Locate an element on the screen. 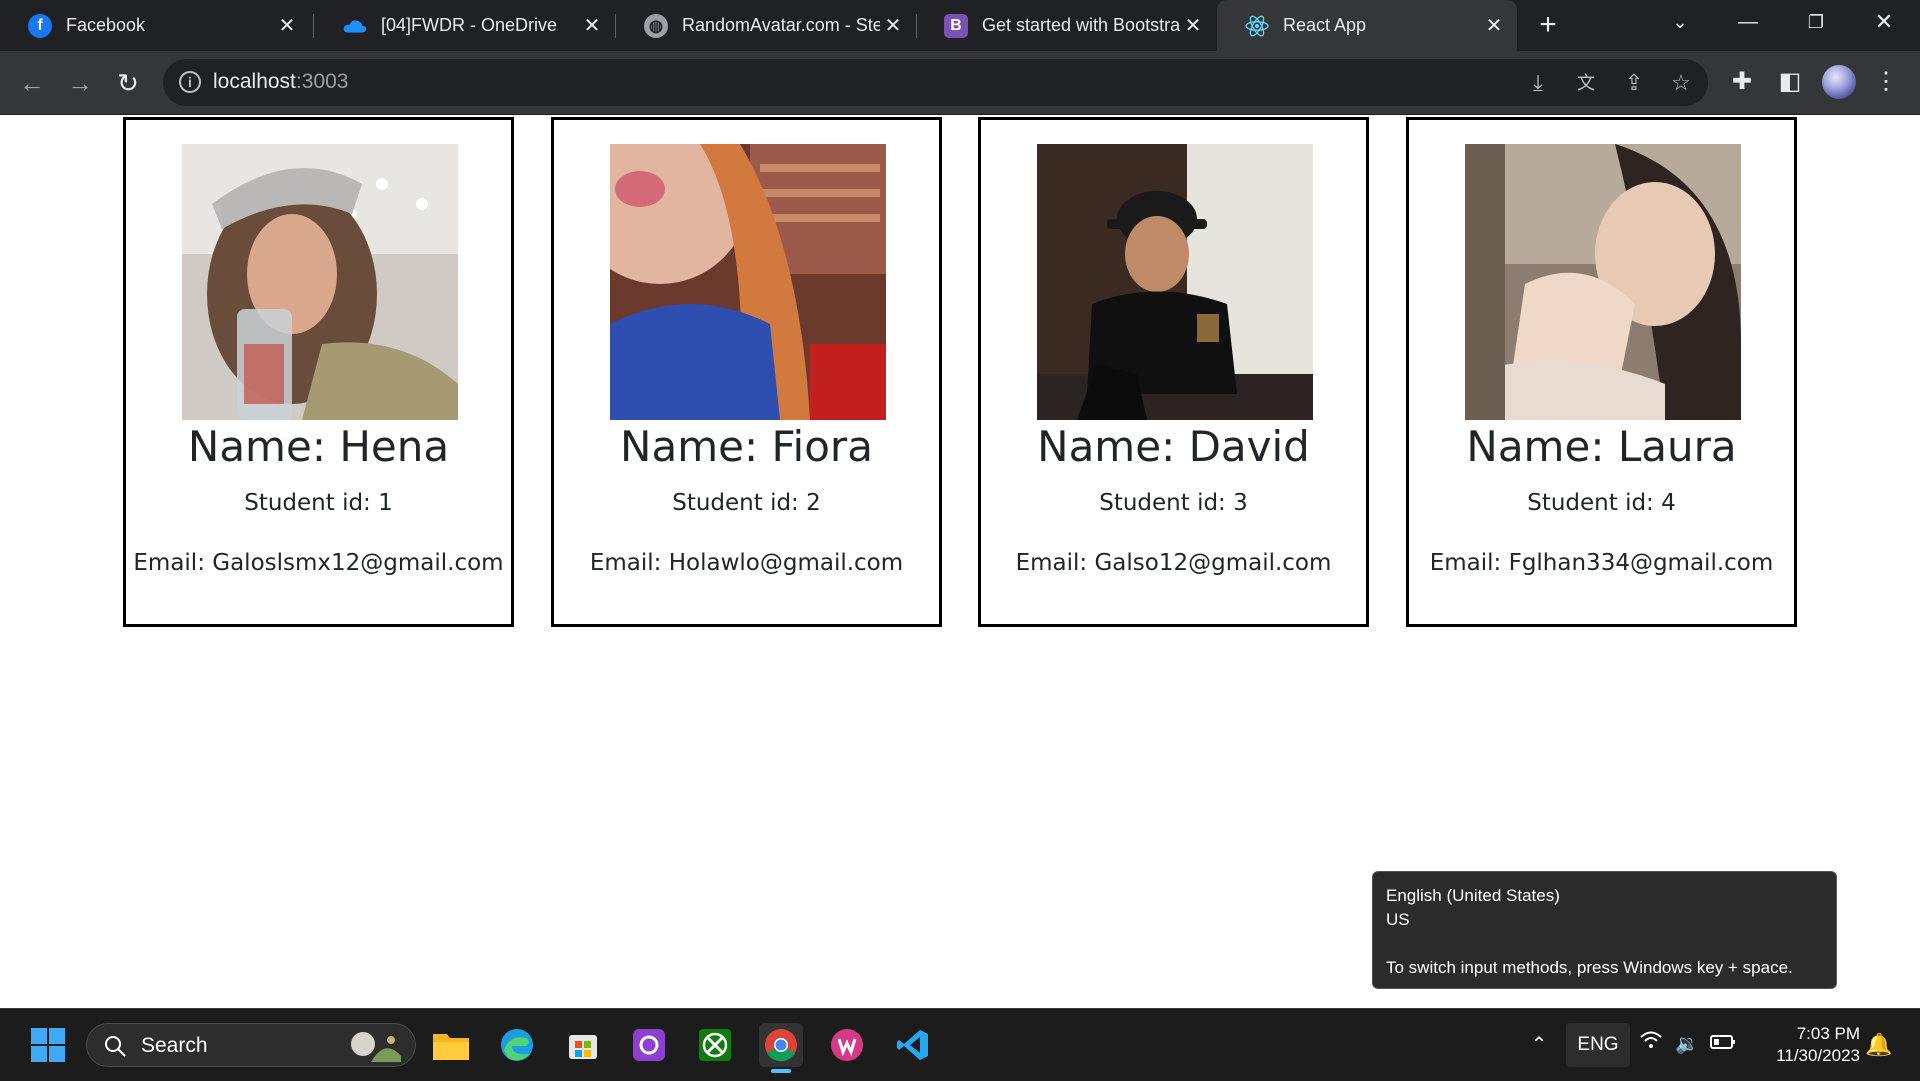  app-icon is located at coordinates (649, 1045).